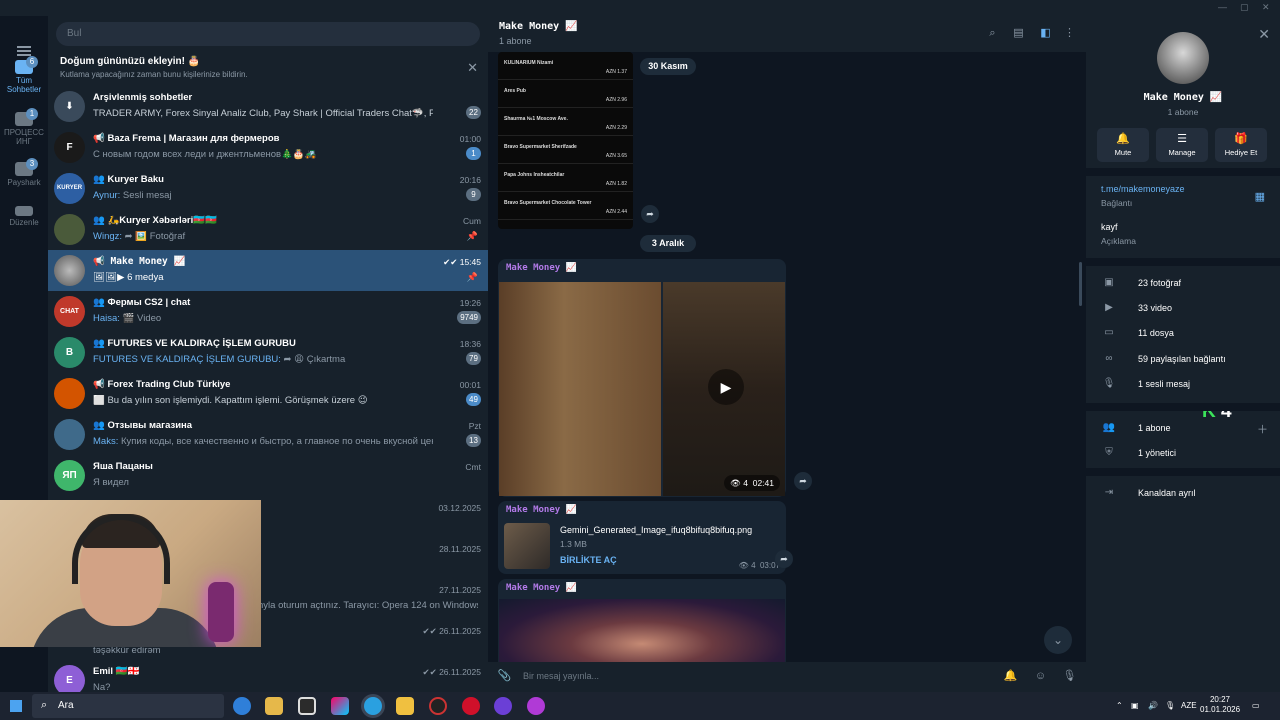  What do you see at coordinates (24, 222) in the screenshot?
I see `folder-label: Düzenle` at bounding box center [24, 222].